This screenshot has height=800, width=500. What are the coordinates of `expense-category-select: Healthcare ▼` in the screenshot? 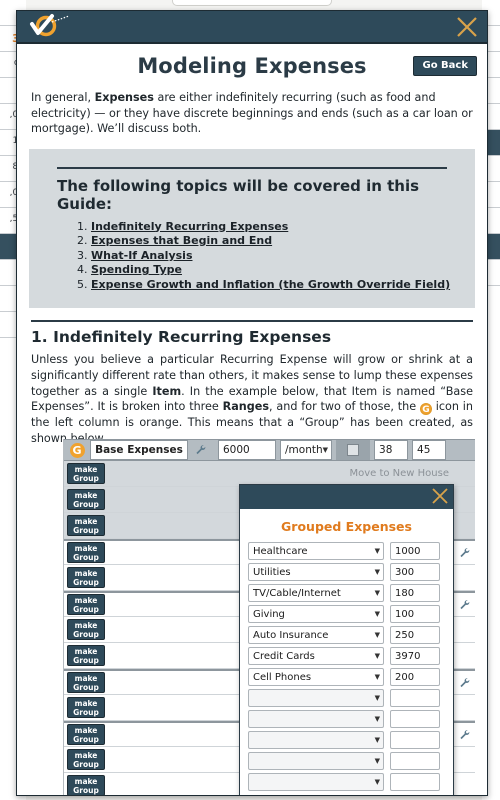 It's located at (316, 551).